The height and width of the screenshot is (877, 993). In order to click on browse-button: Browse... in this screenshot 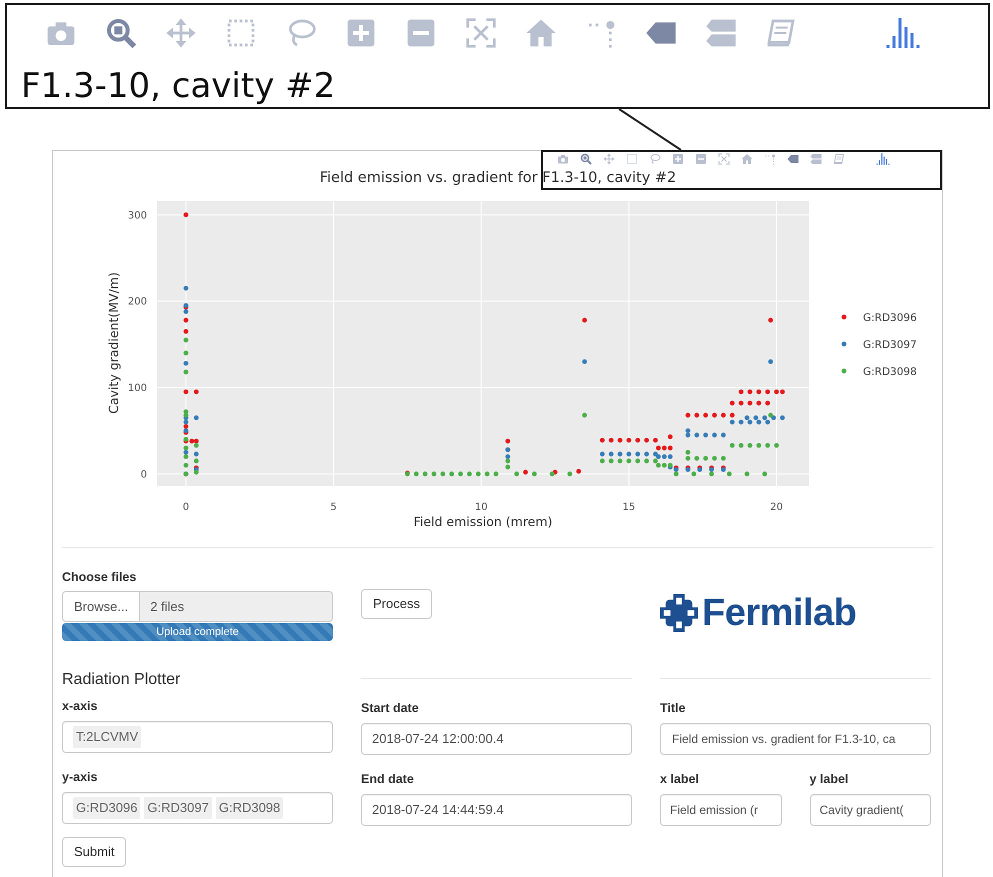, I will do `click(101, 606)`.